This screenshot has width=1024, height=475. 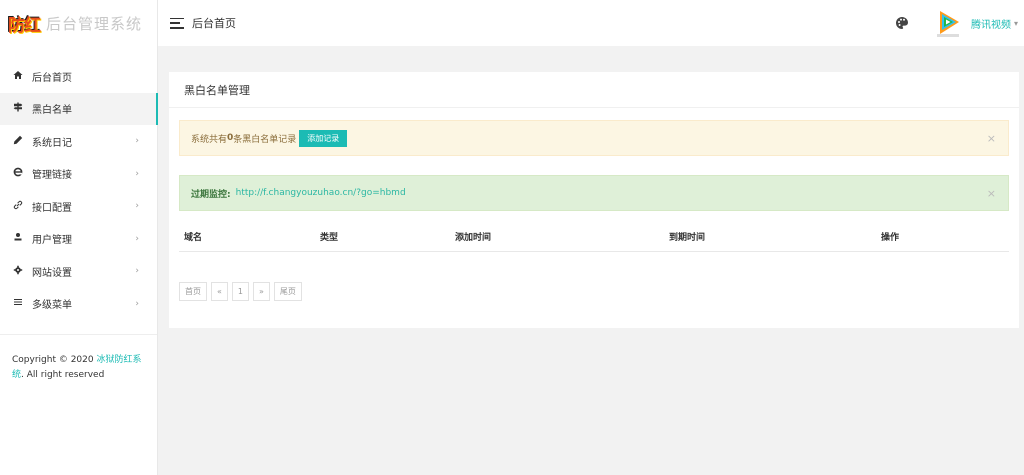 I want to click on pagination: 首页 « 1 » 尾页, so click(x=242, y=291).